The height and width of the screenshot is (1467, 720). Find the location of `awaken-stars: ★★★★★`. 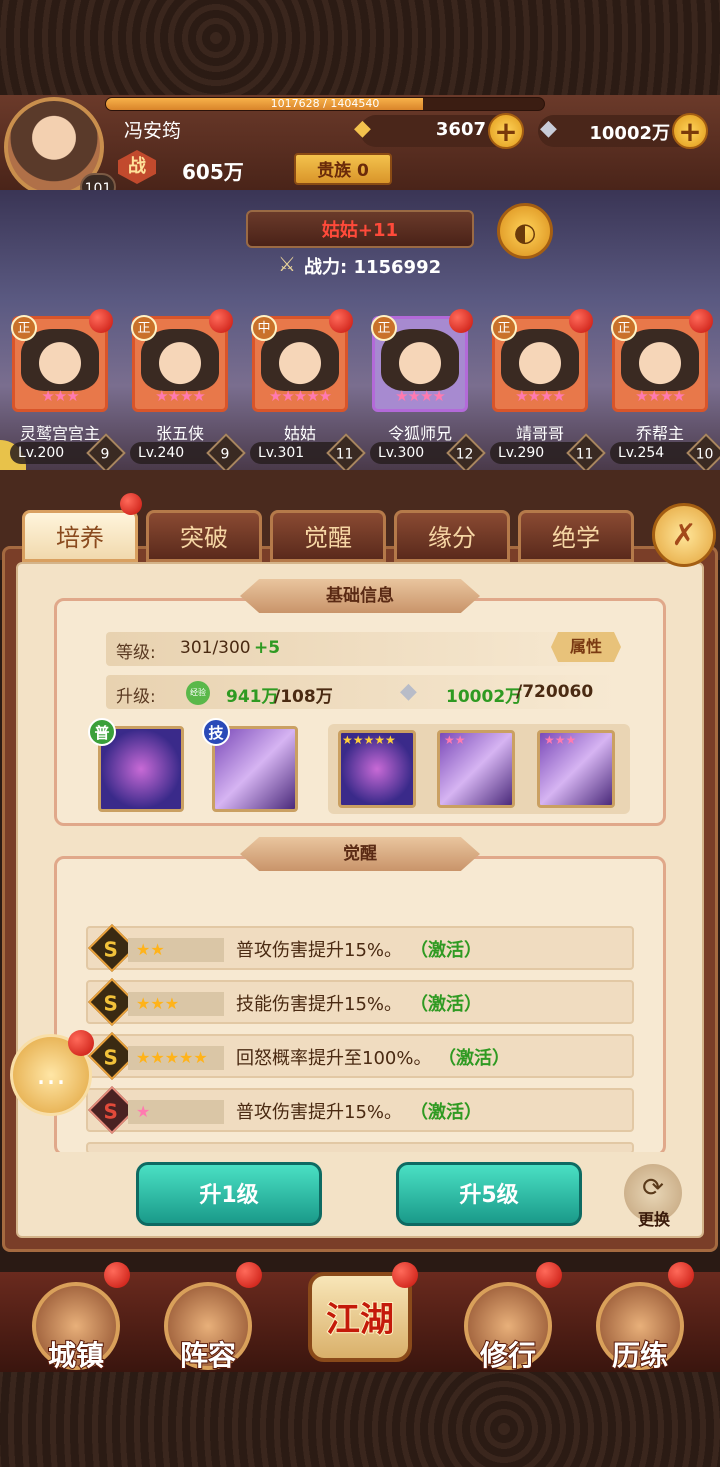

awaken-stars: ★★★★★ is located at coordinates (176, 1058).